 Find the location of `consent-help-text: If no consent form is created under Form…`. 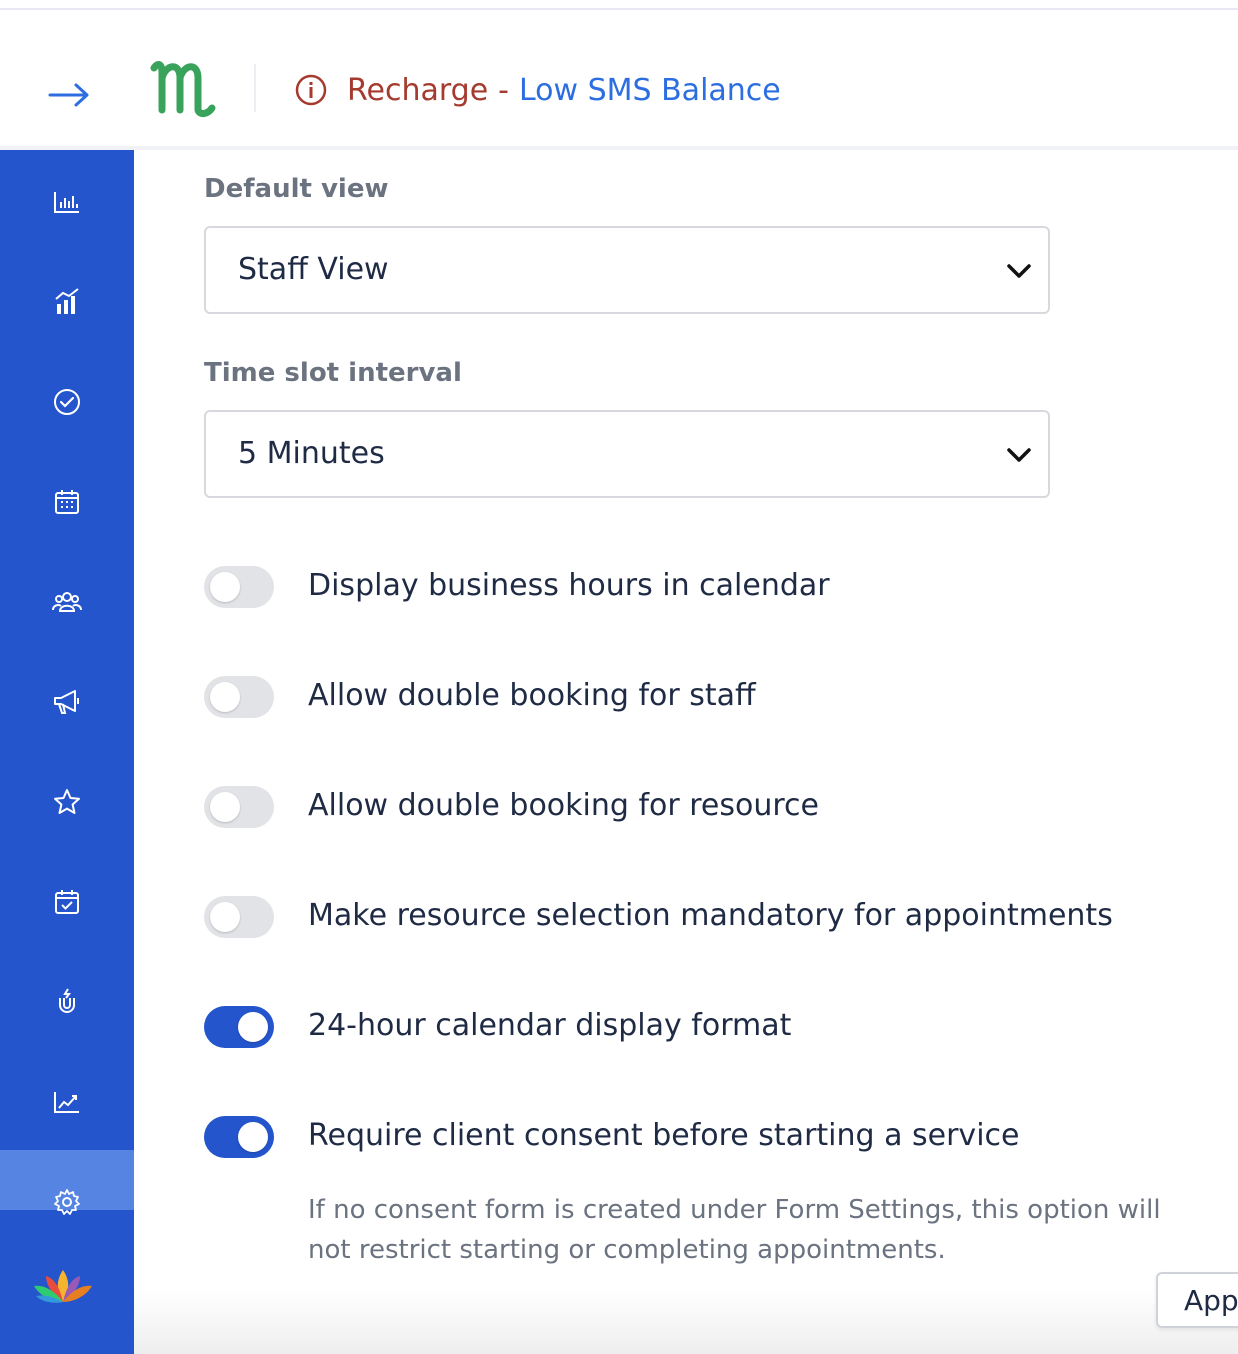

consent-help-text: If no consent form is created under Form… is located at coordinates (734, 1230).